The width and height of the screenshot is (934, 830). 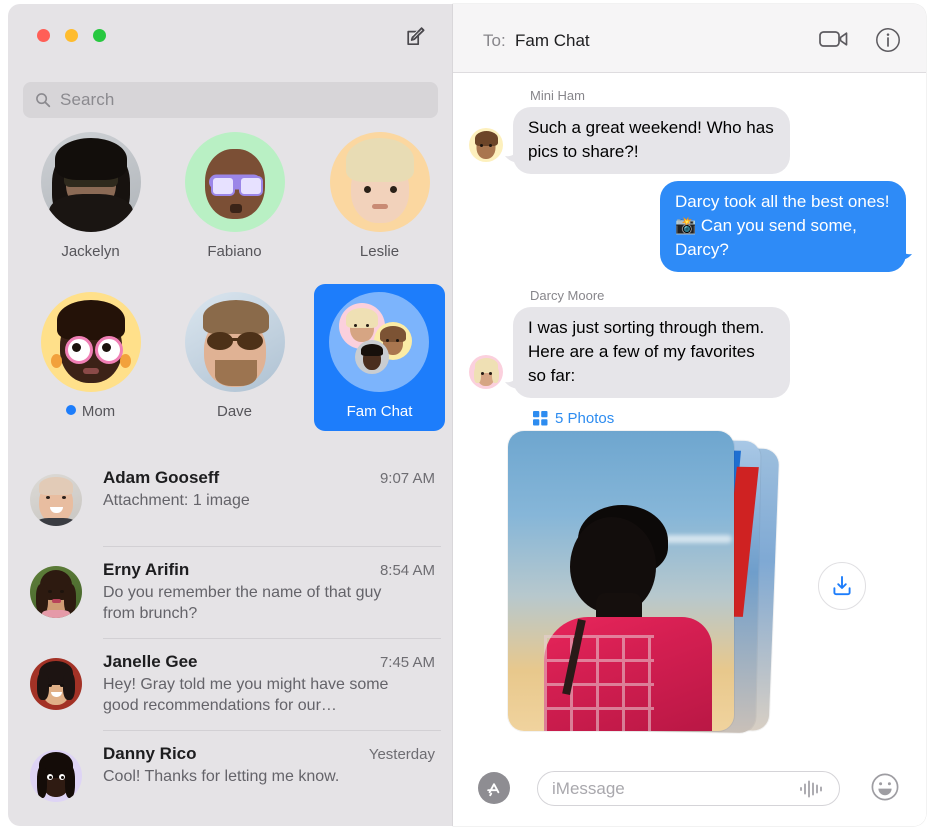 I want to click on pinned-name: Leslie, so click(x=379, y=251).